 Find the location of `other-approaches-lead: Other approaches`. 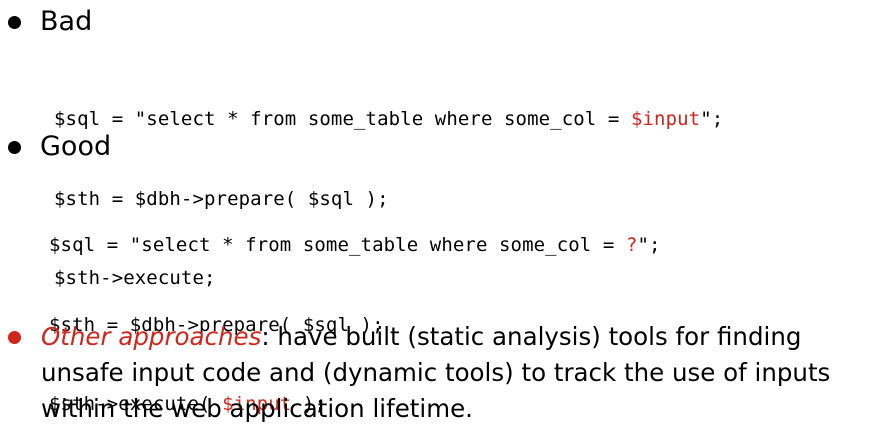

other-approaches-lead: Other approaches is located at coordinates (151, 336).